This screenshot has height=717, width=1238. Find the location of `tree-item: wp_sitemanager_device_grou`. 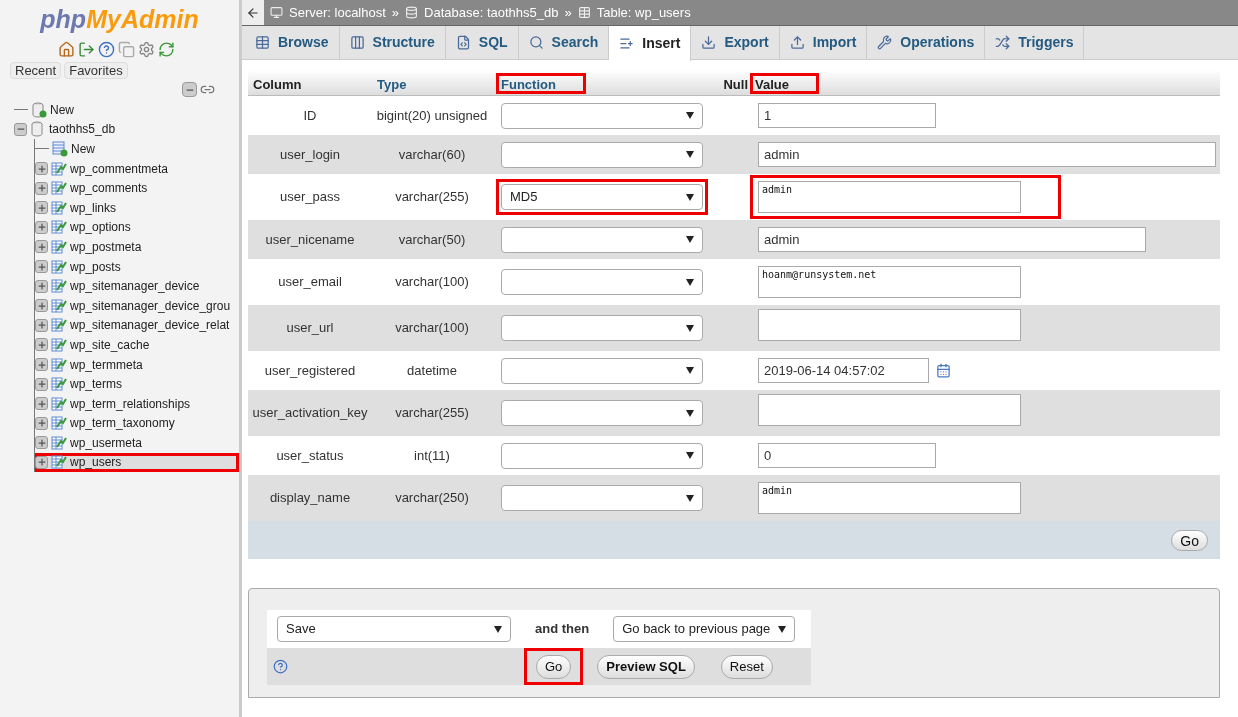

tree-item: wp_sitemanager_device_grou is located at coordinates (137, 305).